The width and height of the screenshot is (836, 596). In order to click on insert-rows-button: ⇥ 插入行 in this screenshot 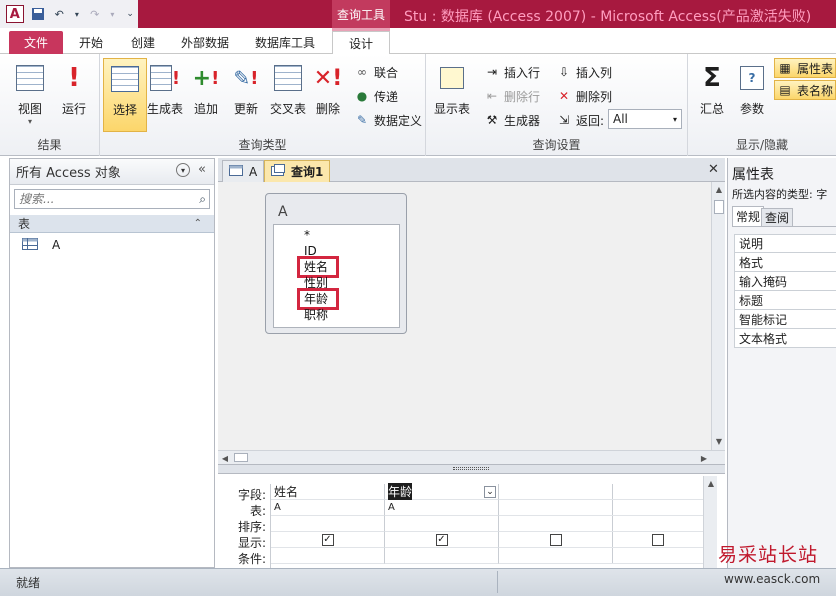, I will do `click(512, 72)`.